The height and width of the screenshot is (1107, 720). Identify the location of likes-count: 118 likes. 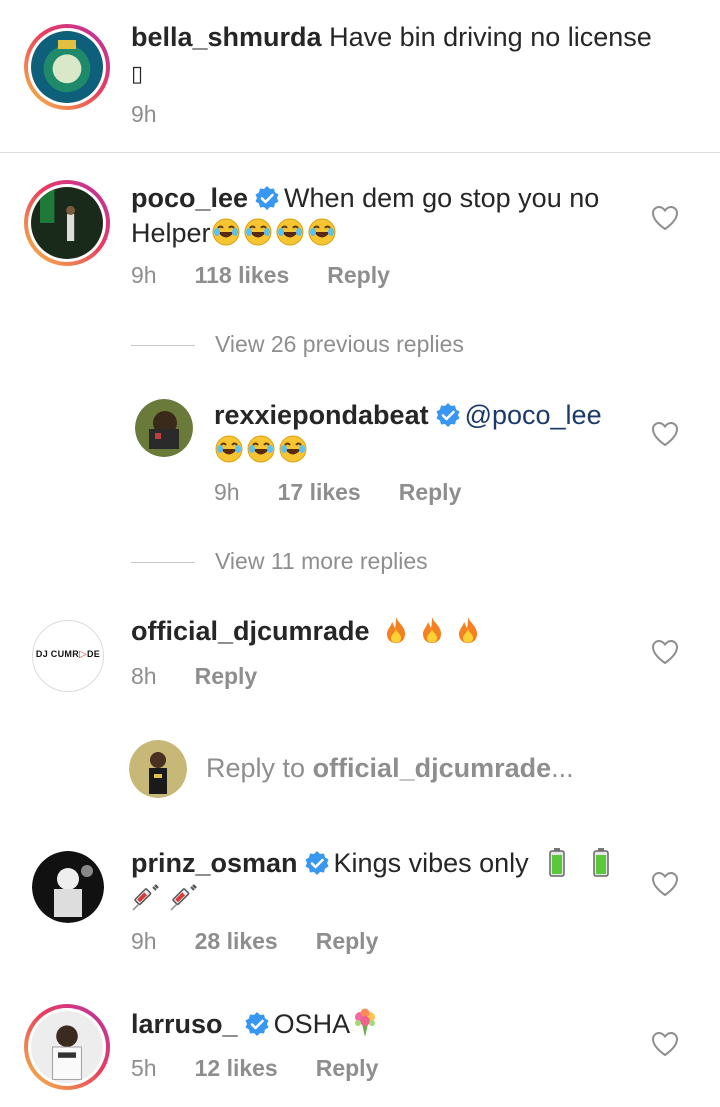
(242, 275).